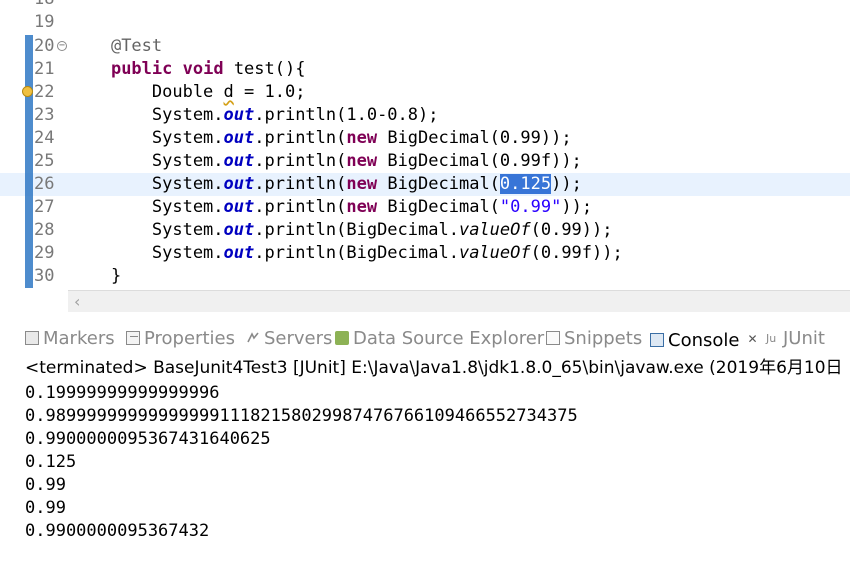 The height and width of the screenshot is (572, 850). I want to click on code-annotation-test: @Test, so click(116, 46).